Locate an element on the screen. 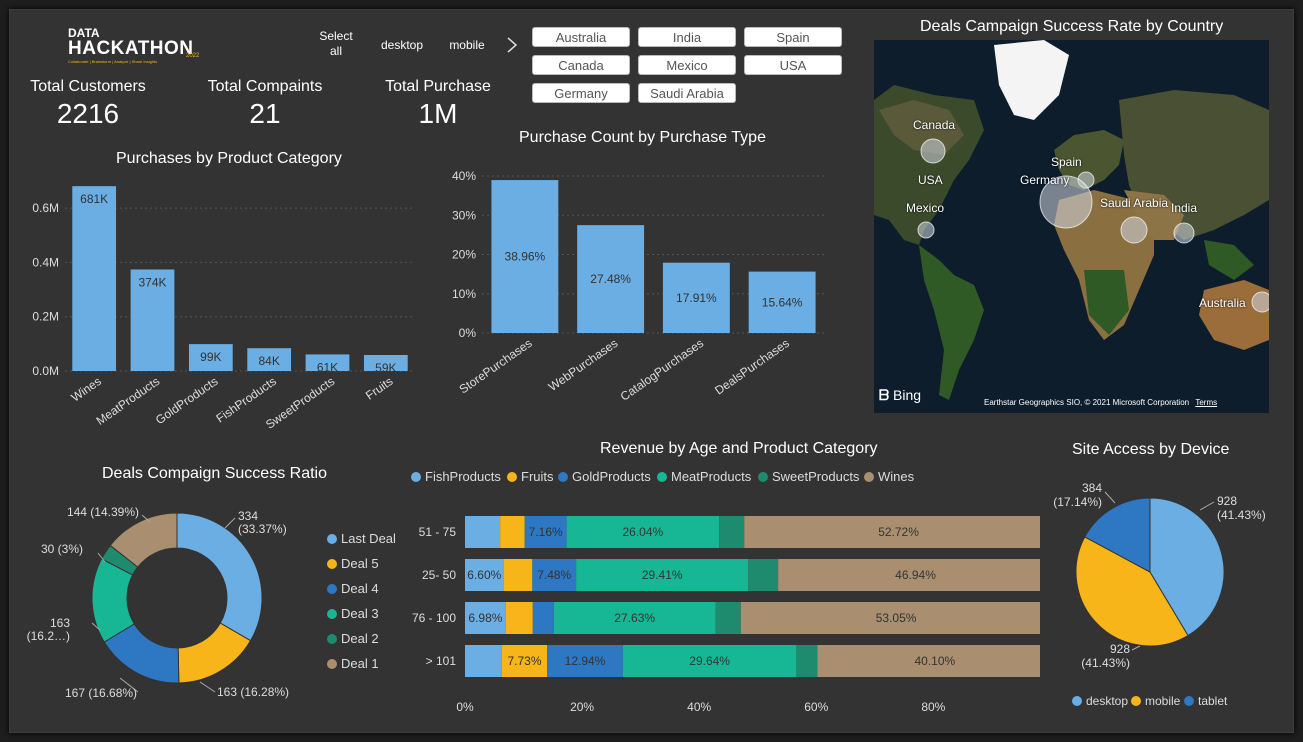  kpi-value-complaints: 21 is located at coordinates (265, 113).